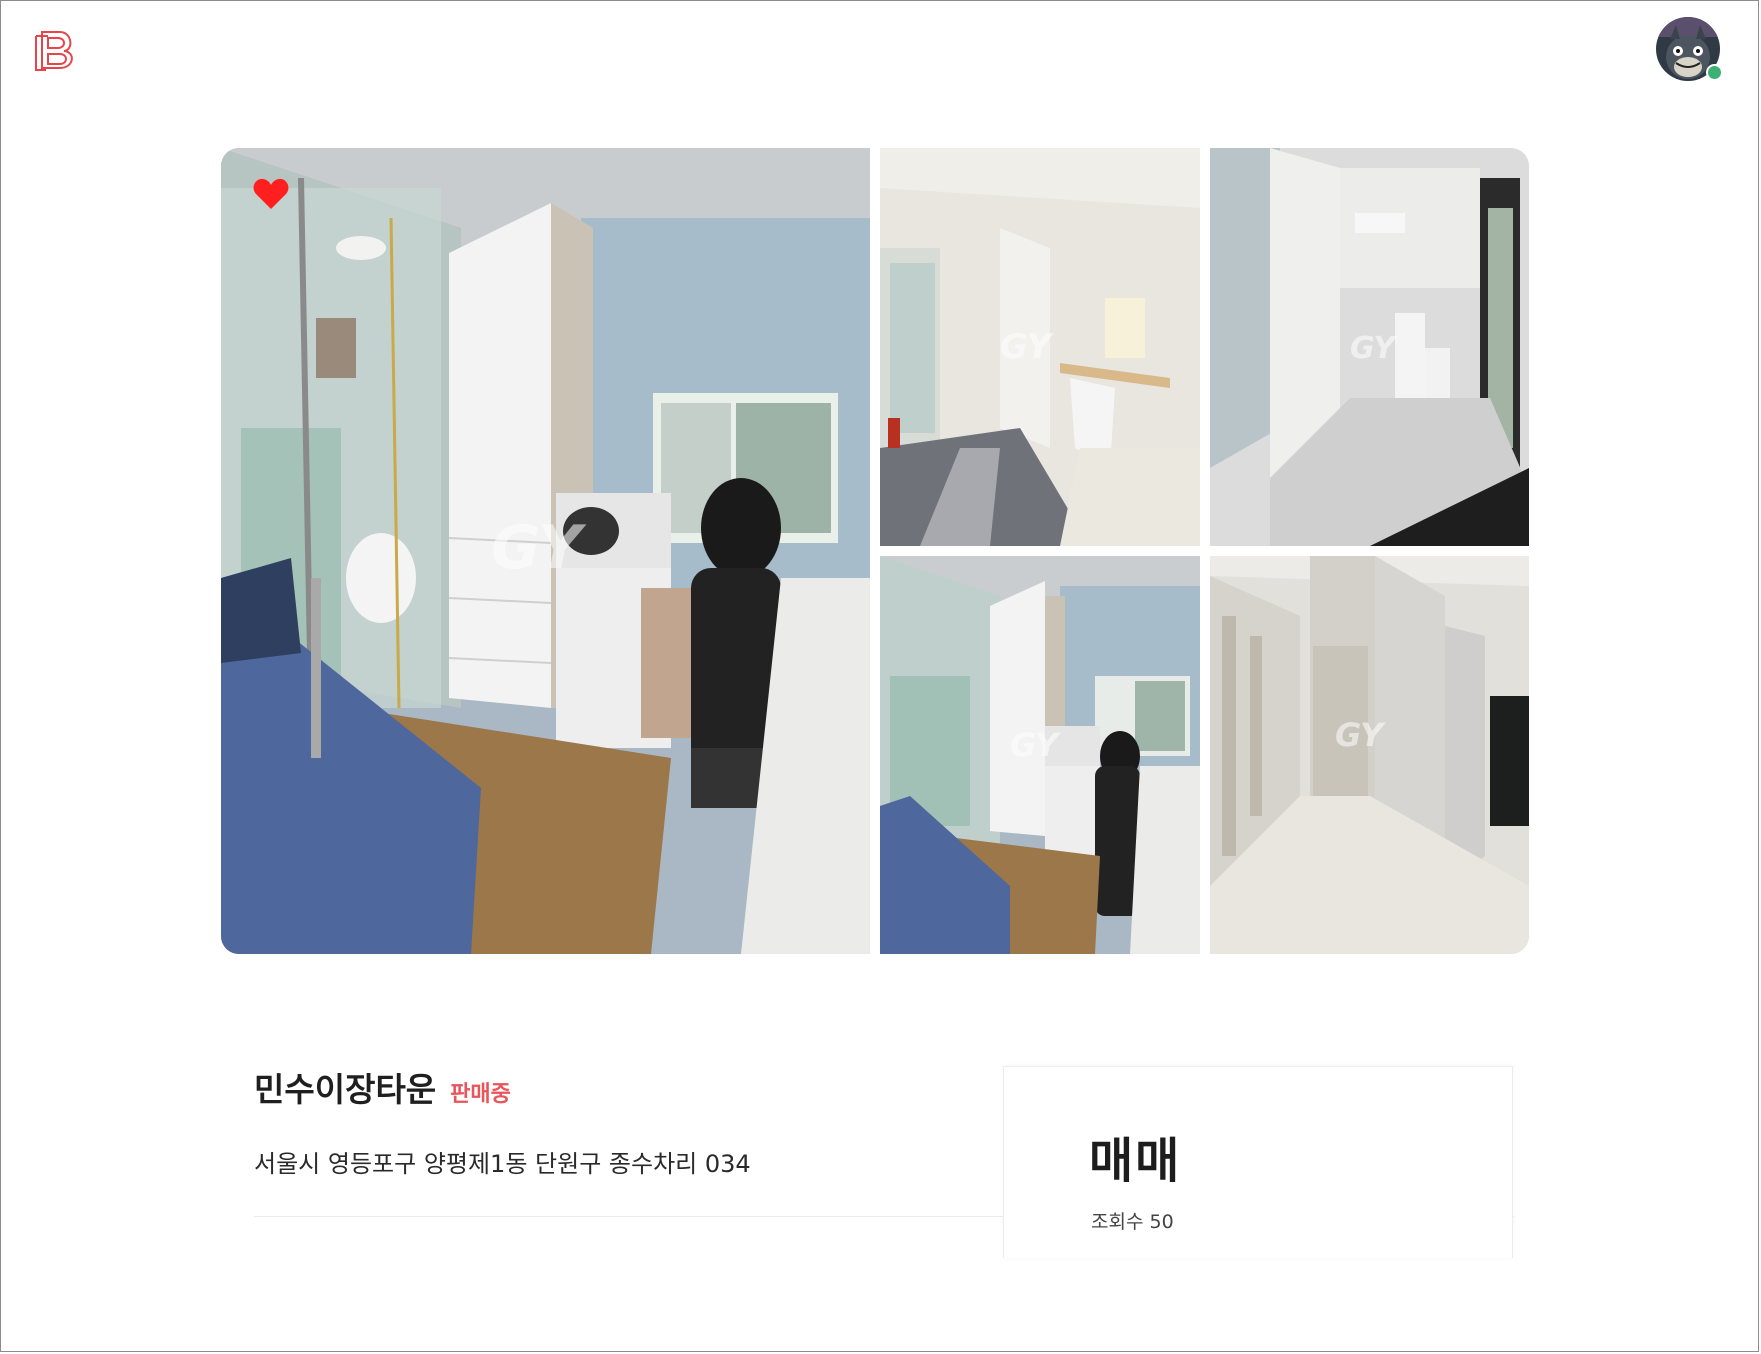  I want to click on room-photo-2: GY, so click(1040, 347).